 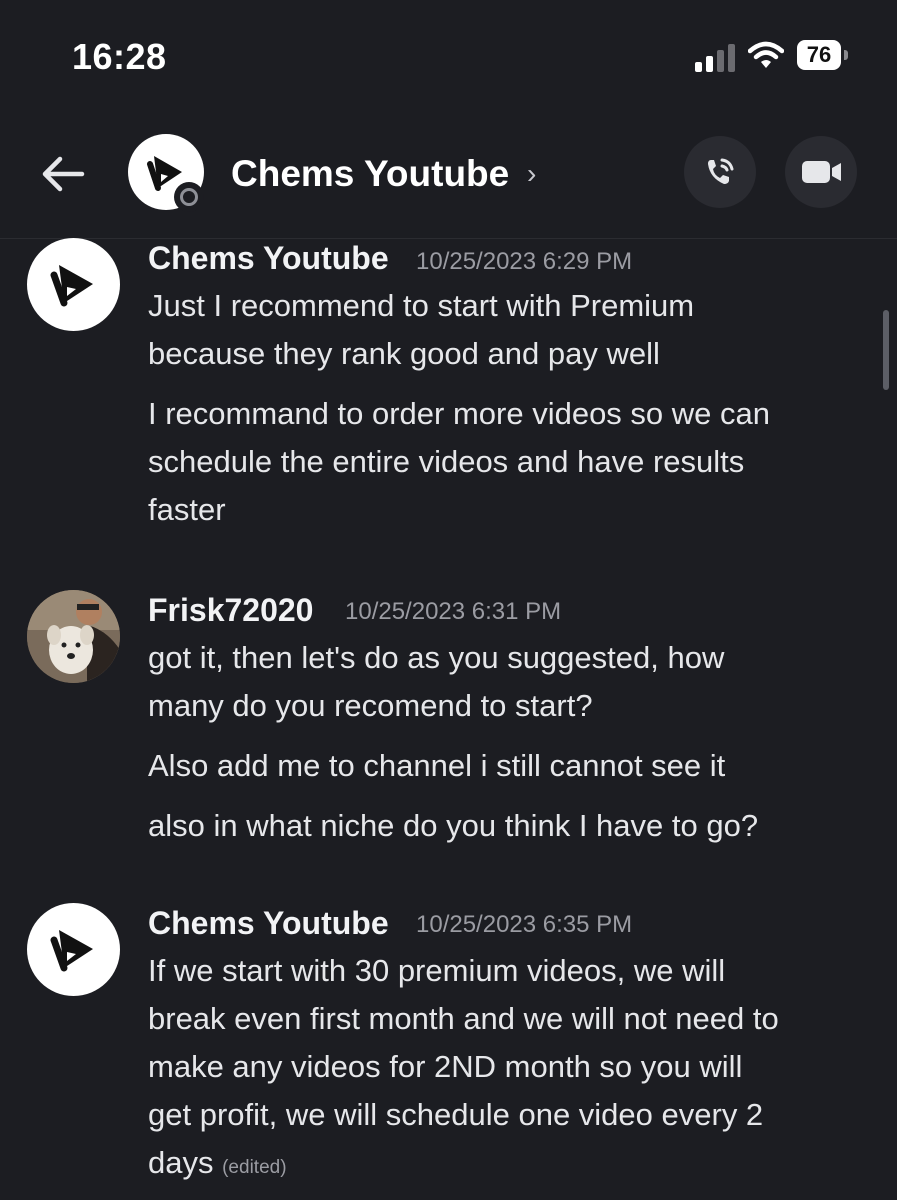 I want to click on status-bar: 16:28 76, so click(x=448, y=55).